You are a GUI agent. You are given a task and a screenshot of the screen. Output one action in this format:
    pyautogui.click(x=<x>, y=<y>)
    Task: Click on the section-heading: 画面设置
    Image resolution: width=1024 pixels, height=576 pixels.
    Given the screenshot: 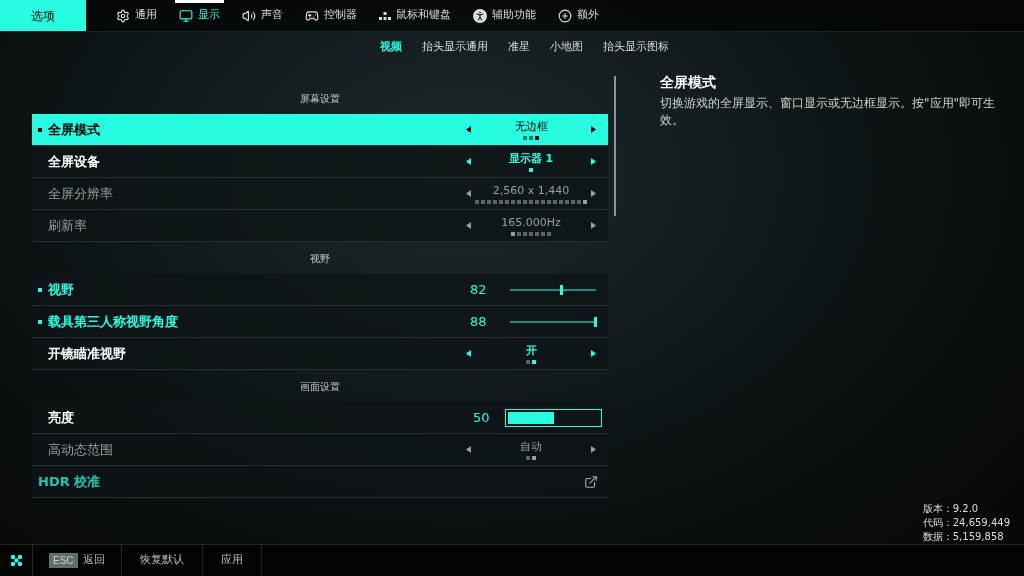 What is the action you would take?
    pyautogui.click(x=320, y=386)
    